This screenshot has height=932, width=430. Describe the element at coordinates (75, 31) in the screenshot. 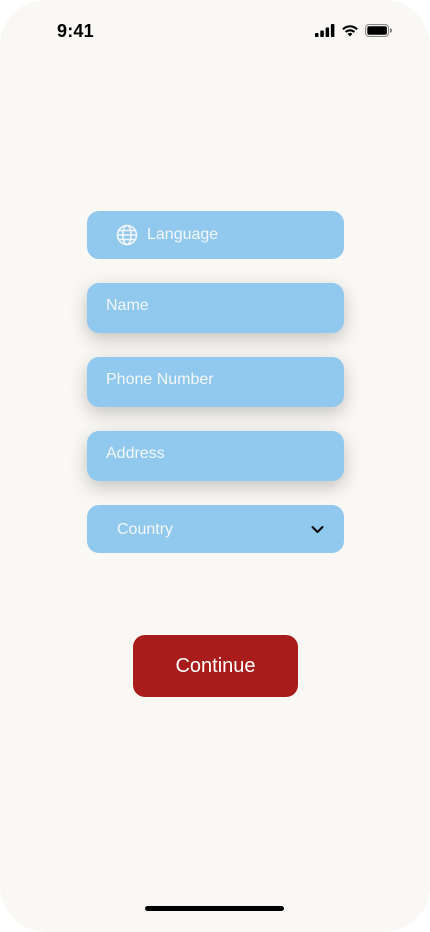

I see `status-time: 9:41` at that location.